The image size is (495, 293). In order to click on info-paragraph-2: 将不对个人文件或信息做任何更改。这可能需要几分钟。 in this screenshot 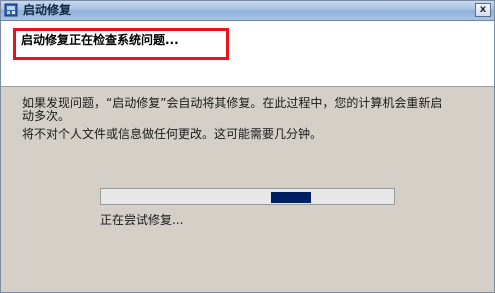, I will do `click(172, 134)`.